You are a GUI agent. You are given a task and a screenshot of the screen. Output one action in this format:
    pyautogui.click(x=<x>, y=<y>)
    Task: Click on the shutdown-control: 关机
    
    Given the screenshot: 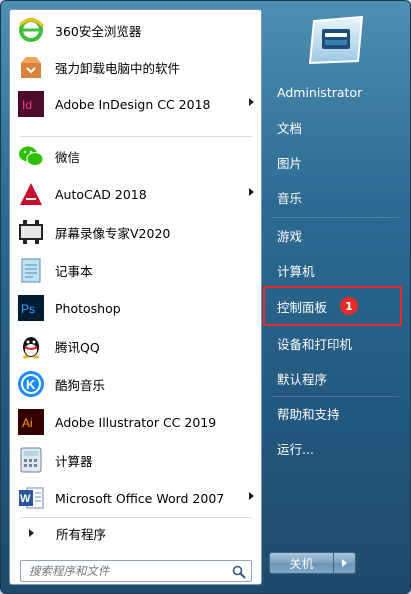 What is the action you would take?
    pyautogui.click(x=314, y=563)
    